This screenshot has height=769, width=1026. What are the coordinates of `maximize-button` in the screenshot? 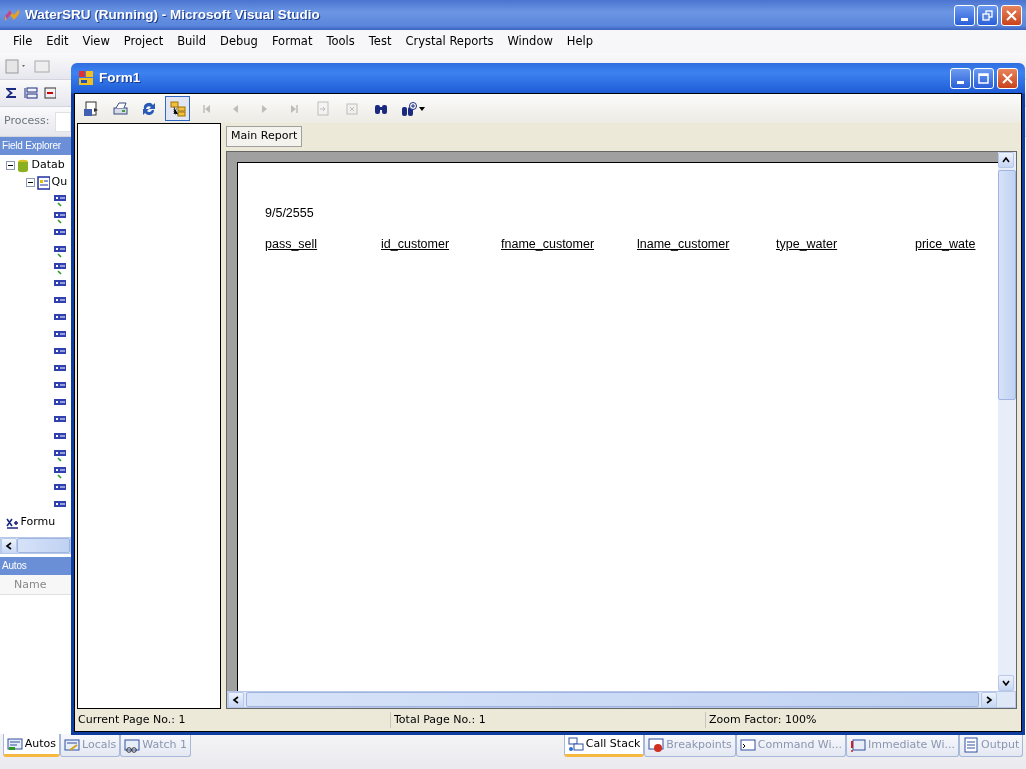 It's located at (984, 78).